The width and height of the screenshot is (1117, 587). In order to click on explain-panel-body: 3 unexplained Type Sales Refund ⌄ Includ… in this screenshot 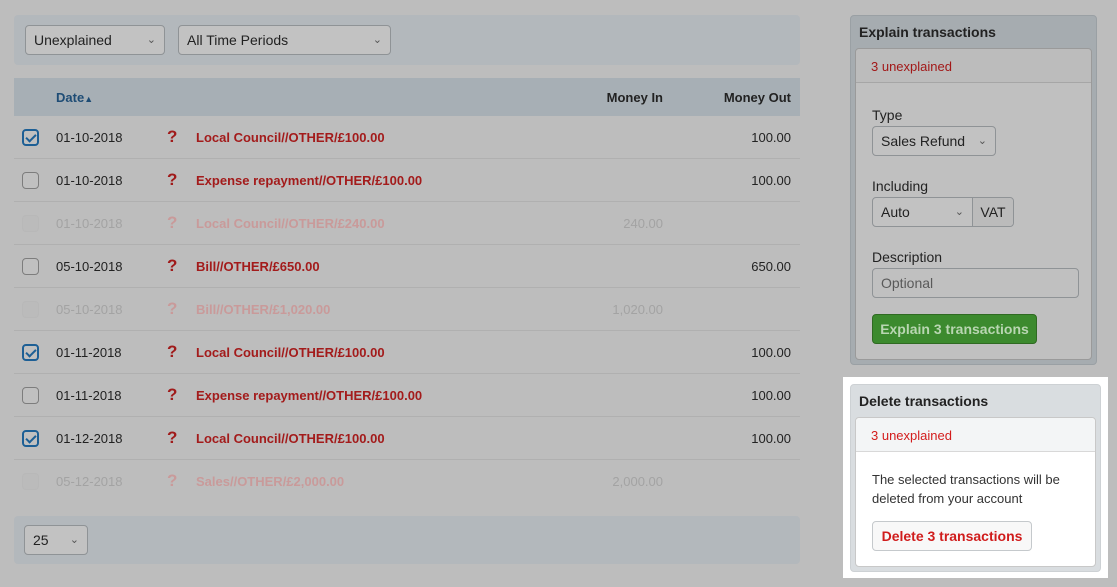, I will do `click(973, 204)`.